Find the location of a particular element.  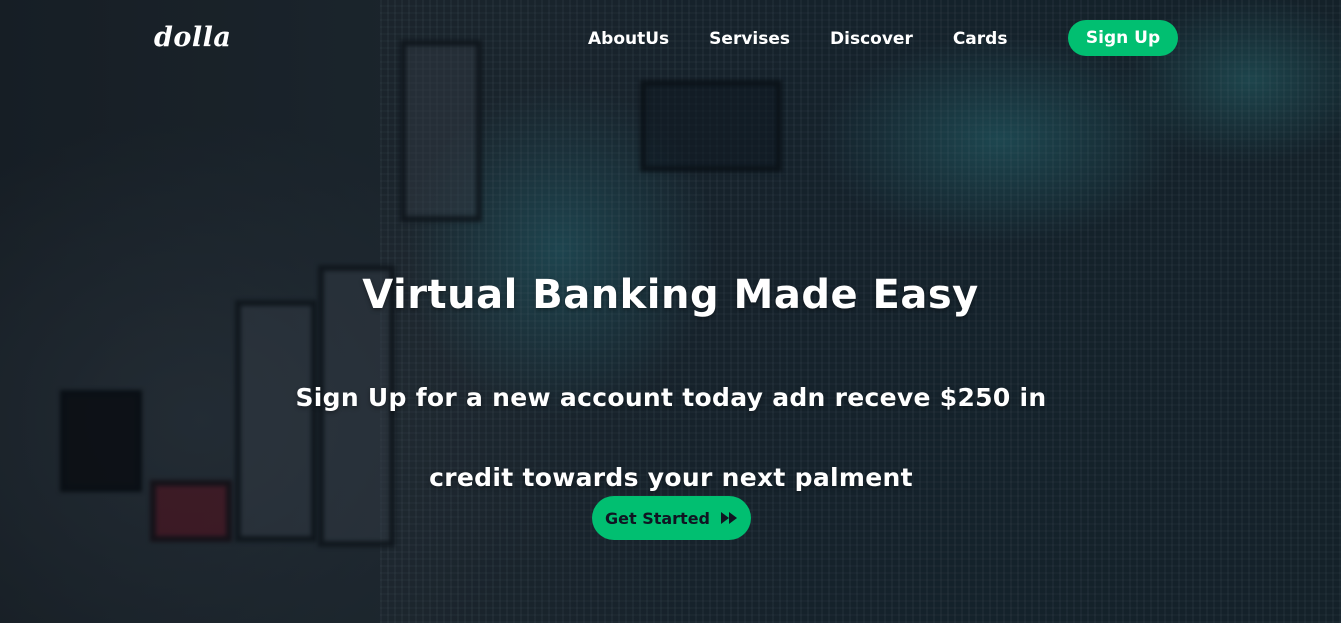

nav-link-servises: Servises is located at coordinates (749, 39).